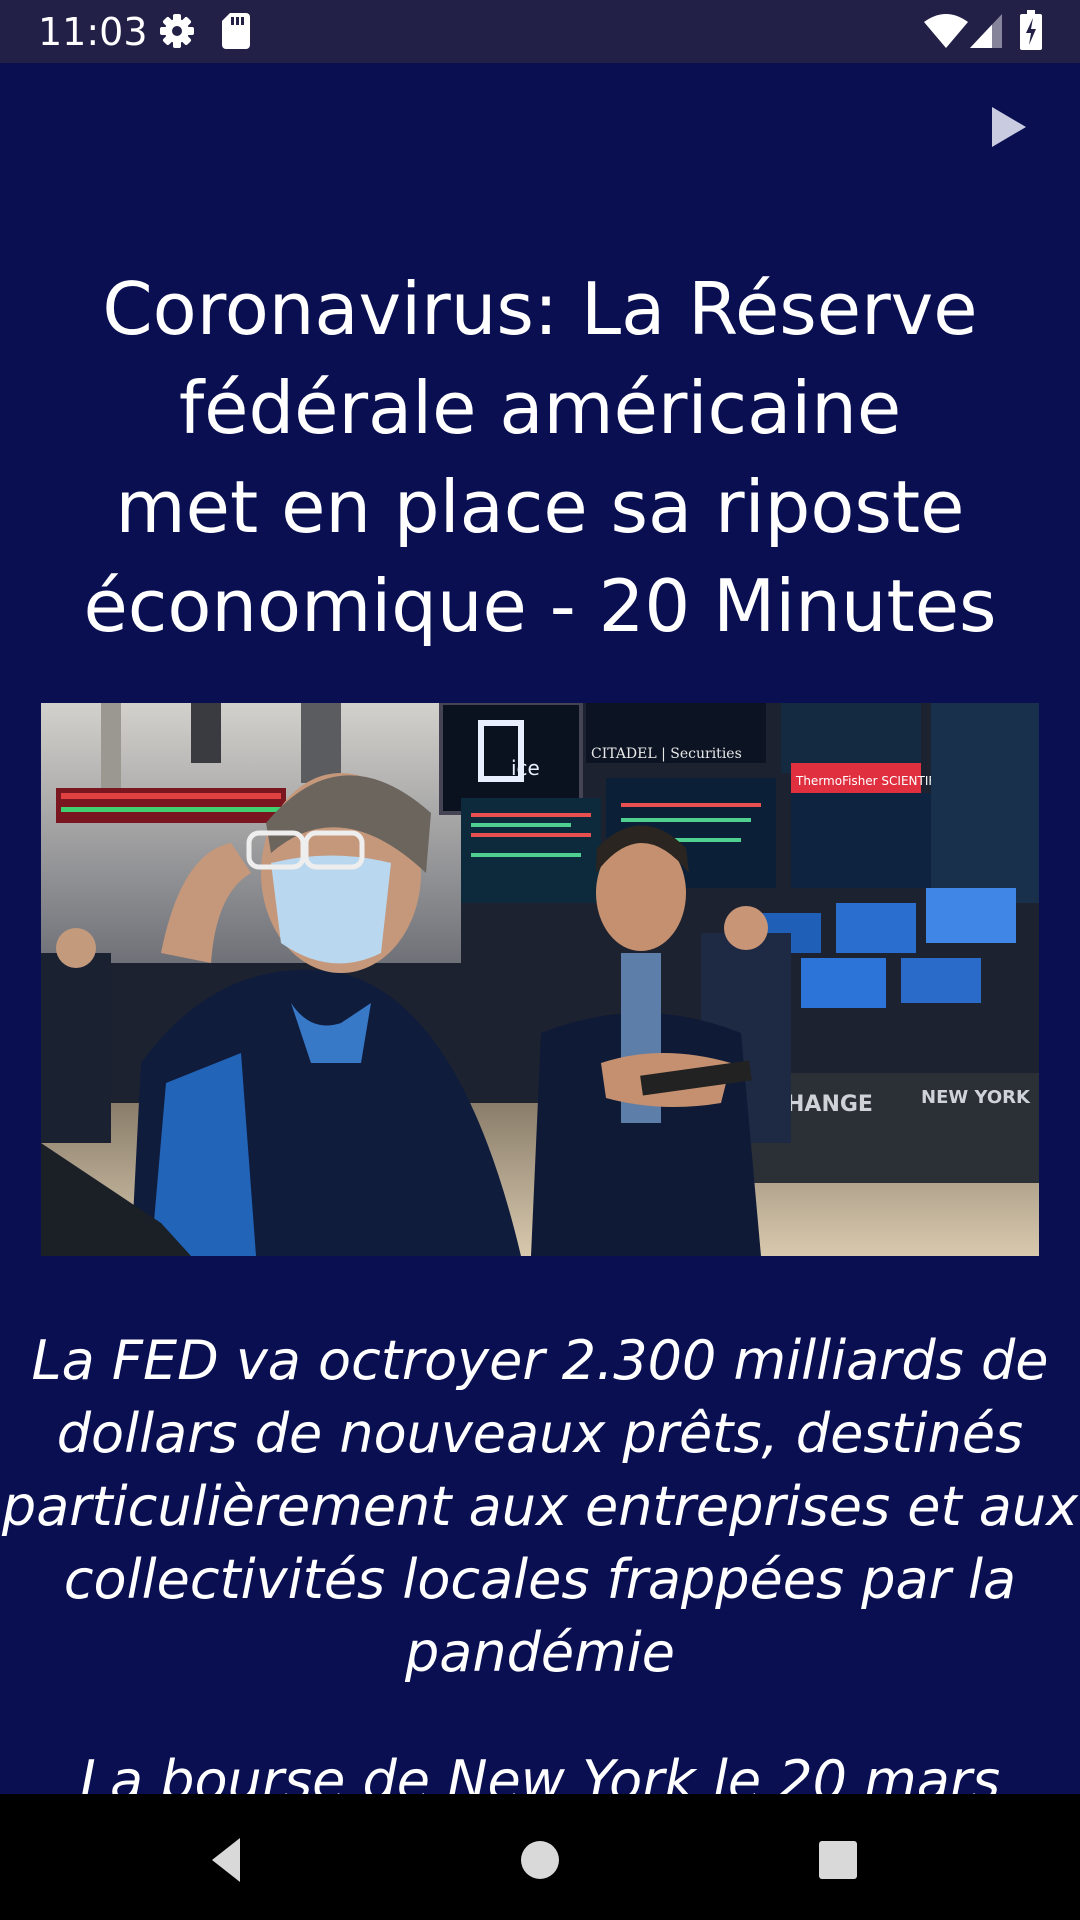 The height and width of the screenshot is (1920, 1080). I want to click on summary-line: pandémie, so click(540, 1652).